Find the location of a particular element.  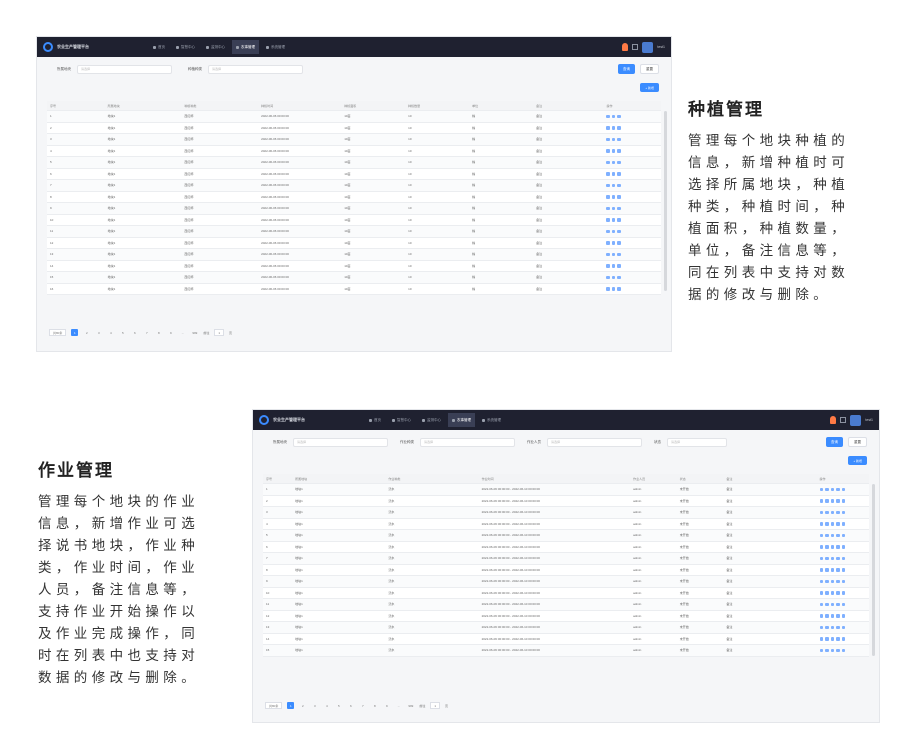

avatar is located at coordinates (648, 47).